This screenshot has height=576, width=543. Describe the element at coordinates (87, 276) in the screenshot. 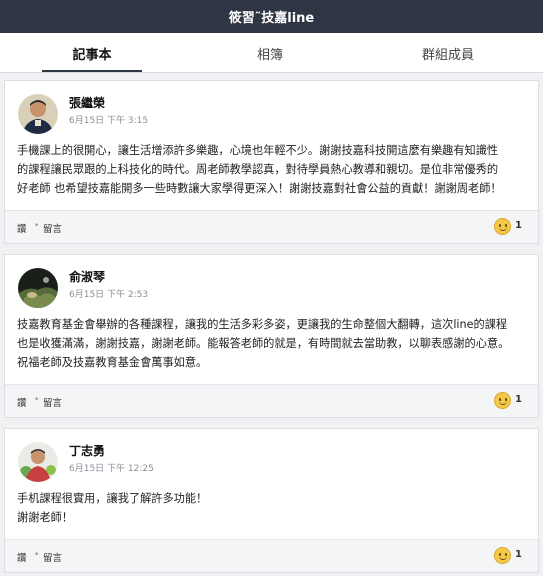

I see `post-author: 俞淑琴` at that location.